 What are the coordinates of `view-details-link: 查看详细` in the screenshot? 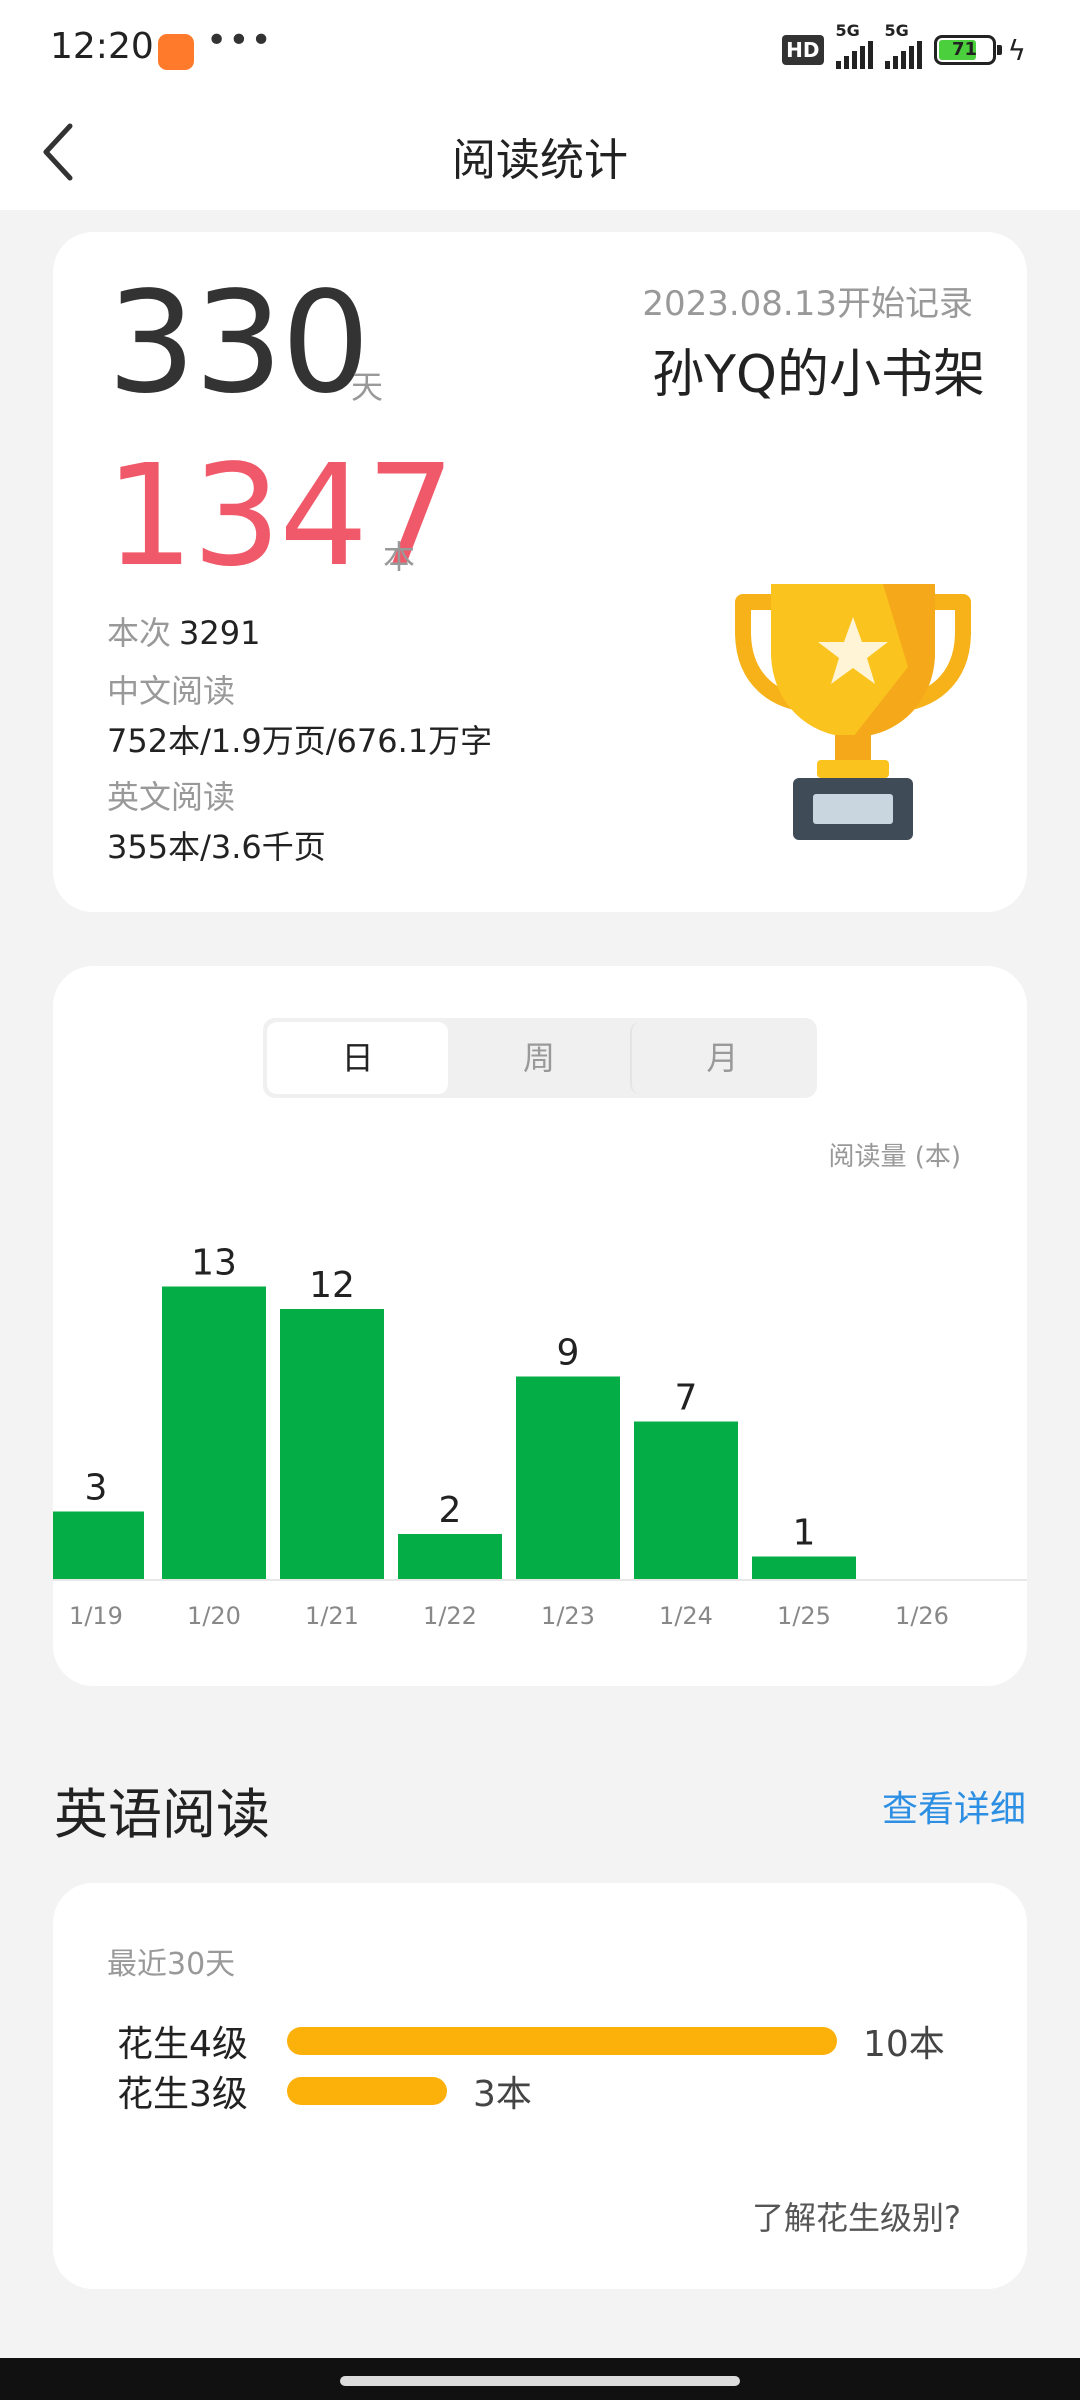 It's located at (954, 1806).